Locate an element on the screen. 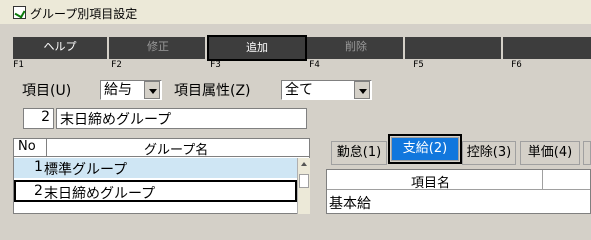 The image size is (591, 240). scrollbar is located at coordinates (303, 186).